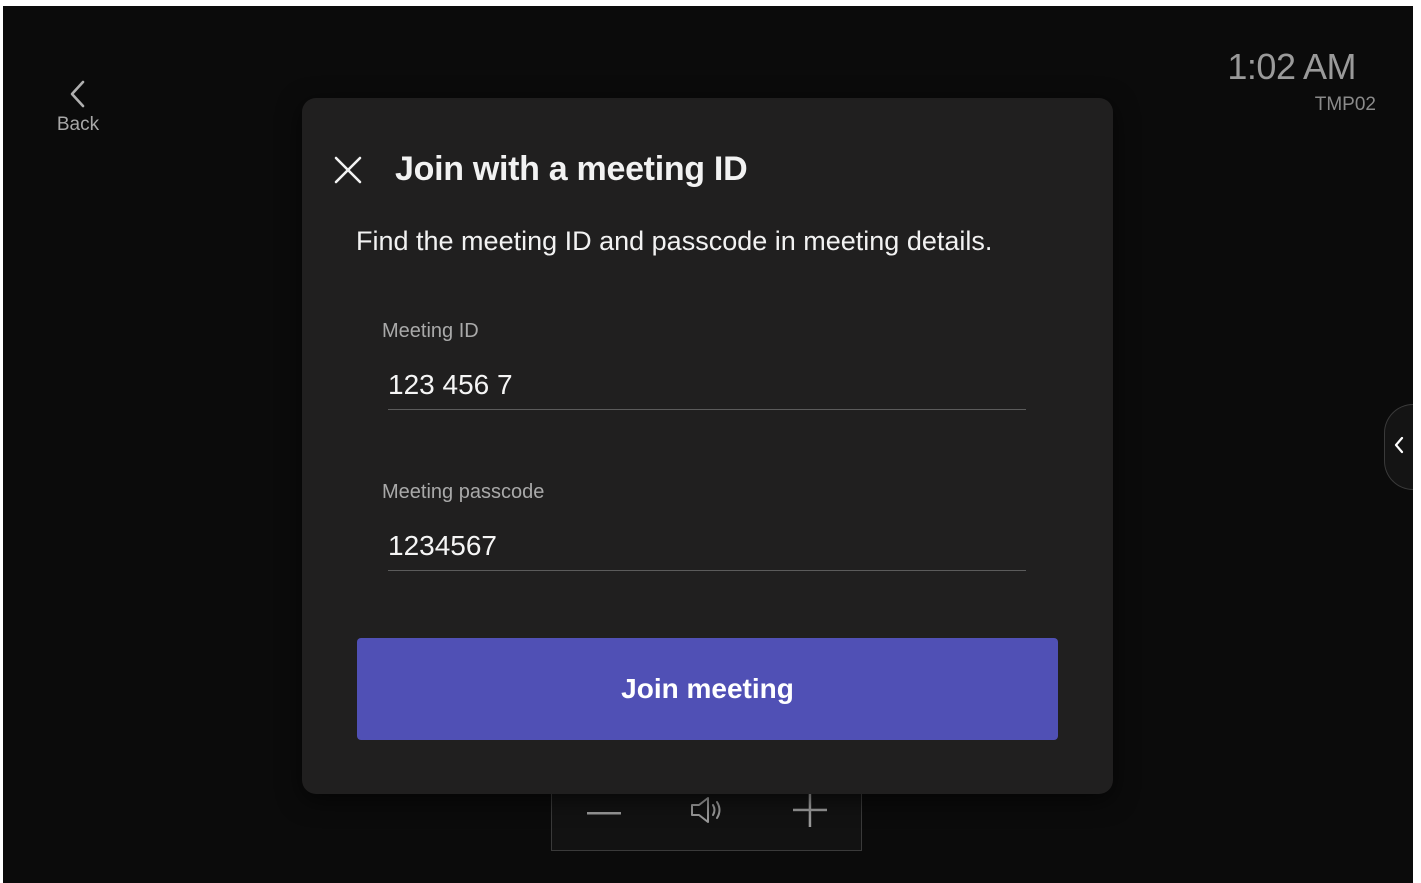  Describe the element at coordinates (1291, 66) in the screenshot. I see `clock: 1:02 AM` at that location.